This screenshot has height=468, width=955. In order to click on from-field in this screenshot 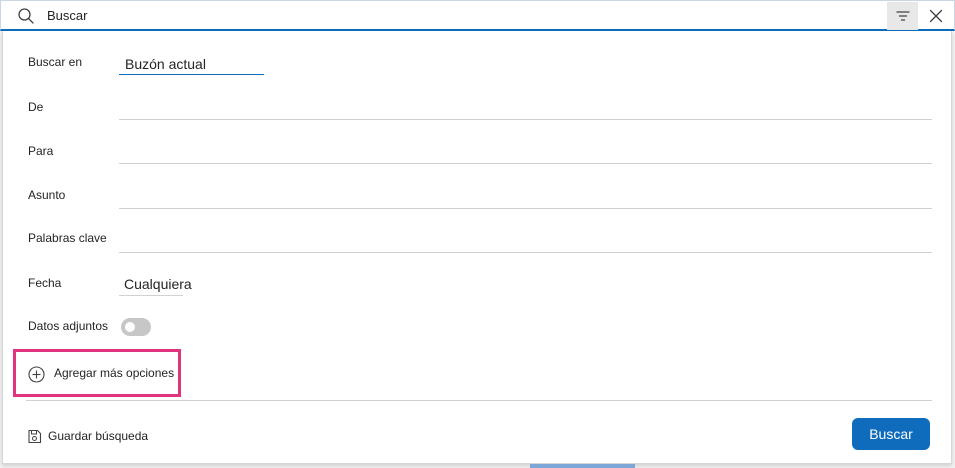, I will do `click(525, 119)`.